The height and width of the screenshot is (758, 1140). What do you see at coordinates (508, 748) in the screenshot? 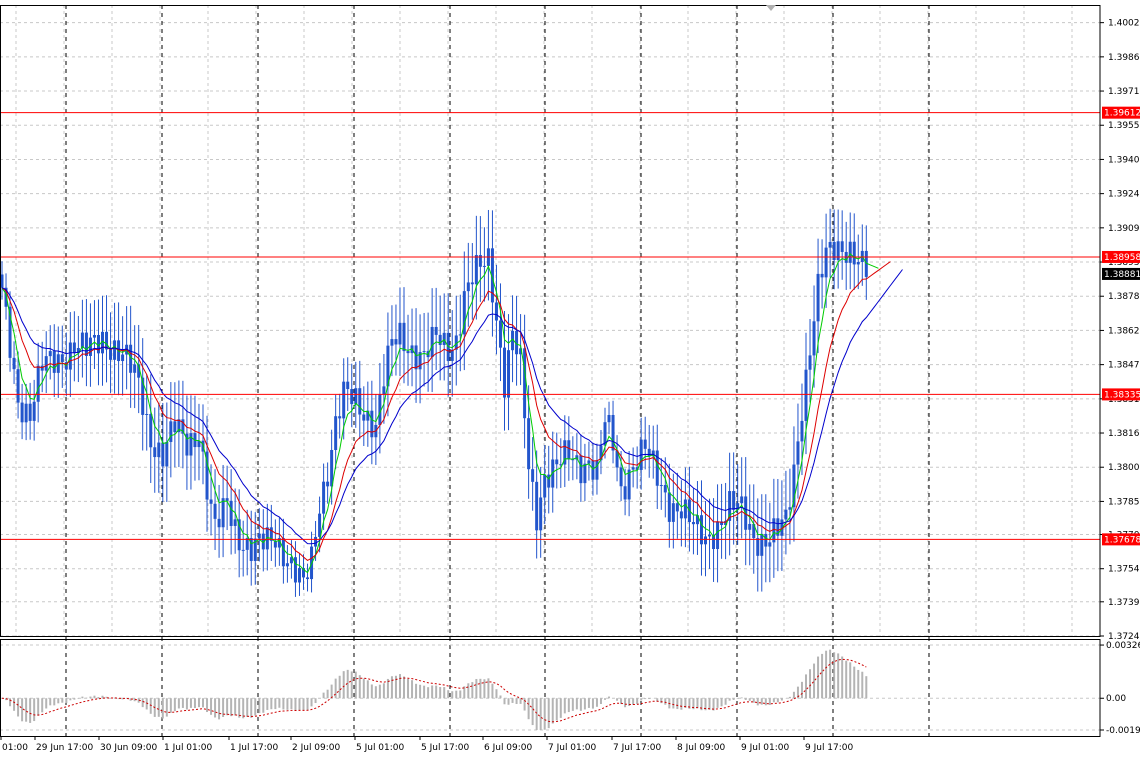
I see `x-tick-label: 6 Jul 09:00` at bounding box center [508, 748].